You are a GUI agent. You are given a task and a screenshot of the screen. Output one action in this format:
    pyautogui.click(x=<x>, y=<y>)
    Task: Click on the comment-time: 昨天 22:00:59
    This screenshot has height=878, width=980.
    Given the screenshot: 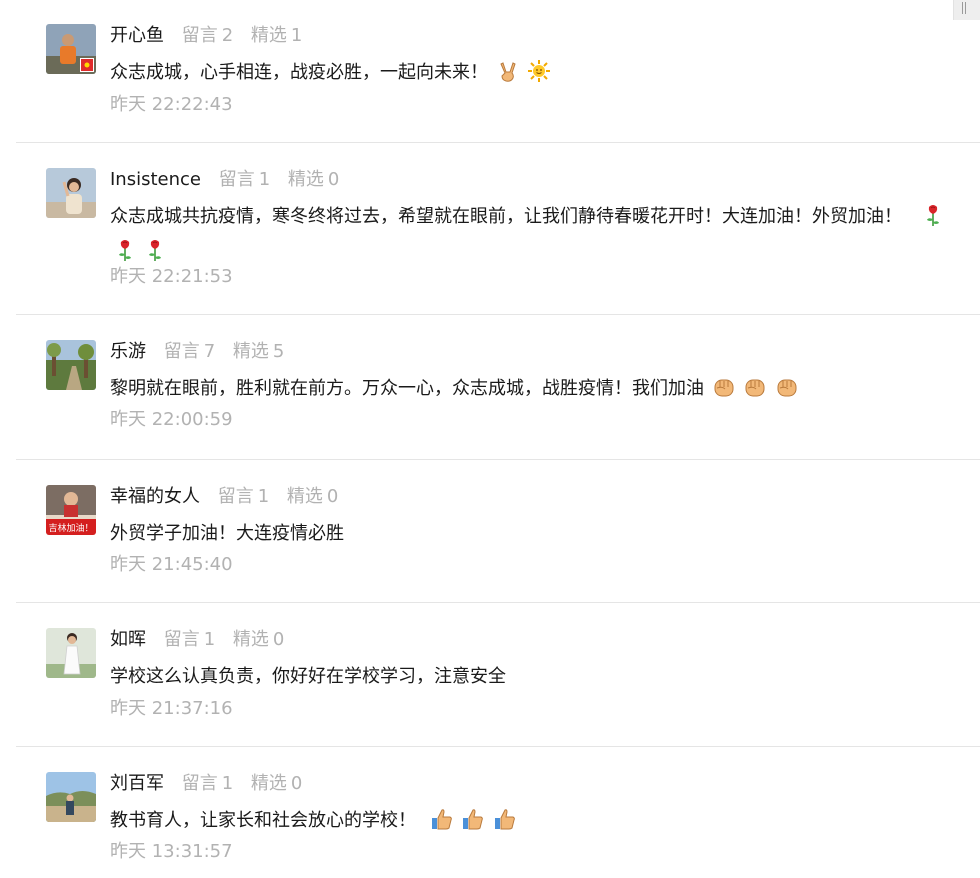 What is the action you would take?
    pyautogui.click(x=171, y=419)
    